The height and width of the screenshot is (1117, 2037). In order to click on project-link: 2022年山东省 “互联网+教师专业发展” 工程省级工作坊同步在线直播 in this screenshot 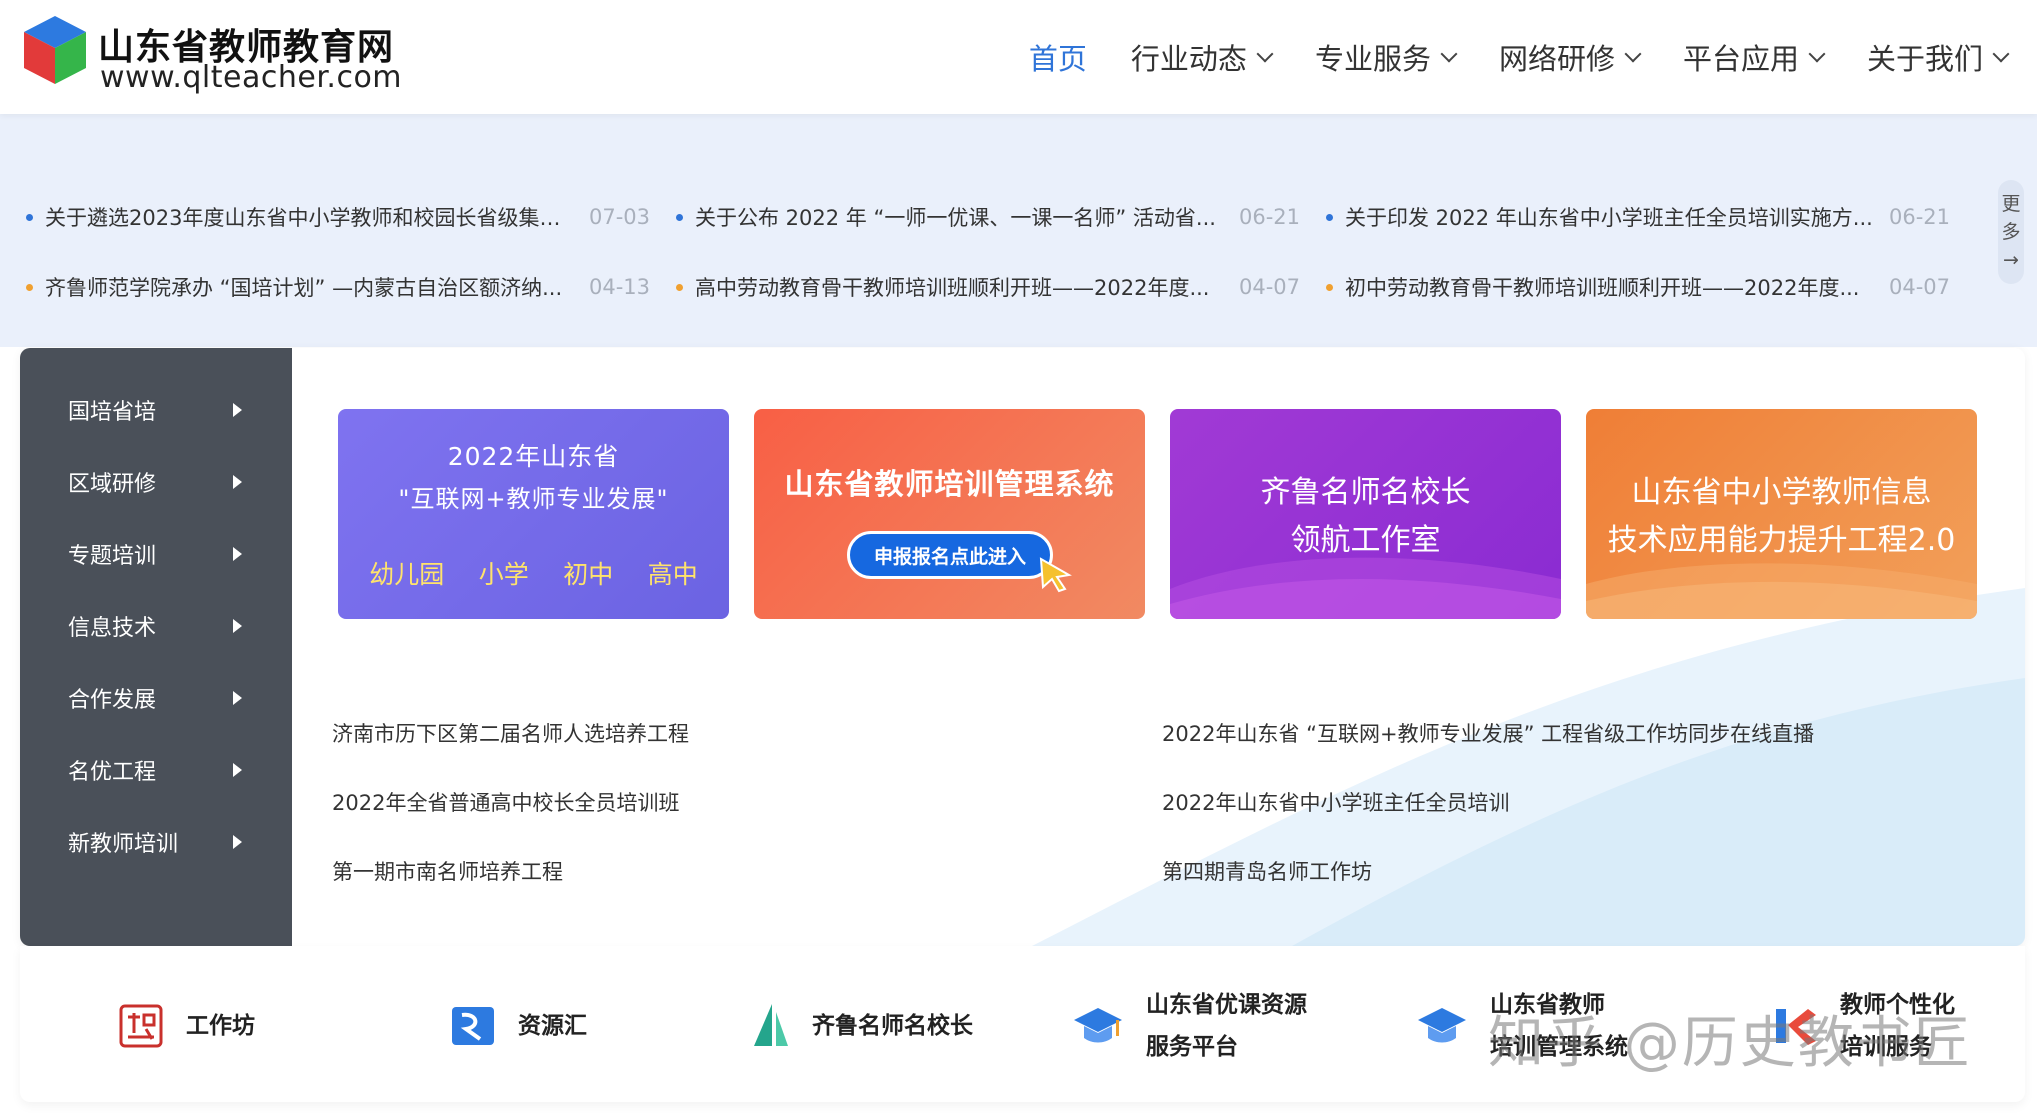, I will do `click(1577, 733)`.